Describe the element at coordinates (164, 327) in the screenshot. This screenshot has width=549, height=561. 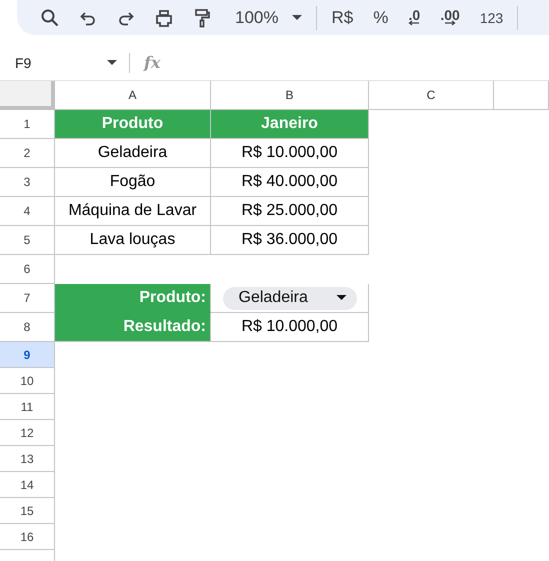
I see `table-label: Resultado:` at that location.